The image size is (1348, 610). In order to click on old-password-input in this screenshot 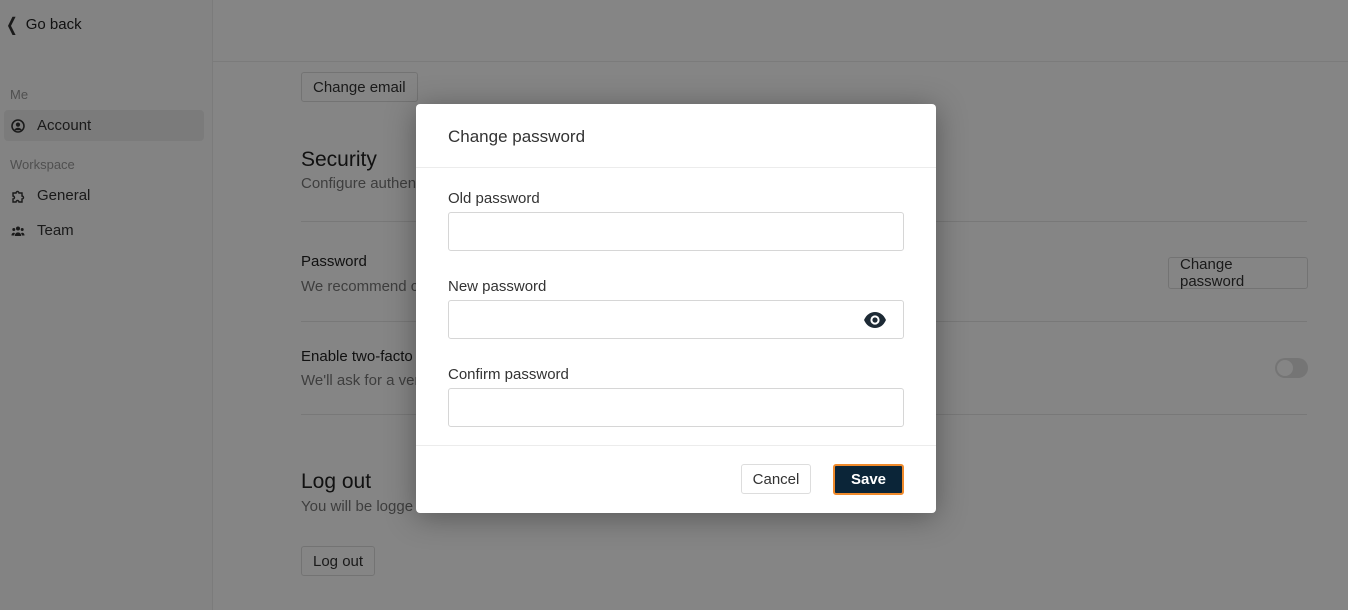, I will do `click(676, 231)`.